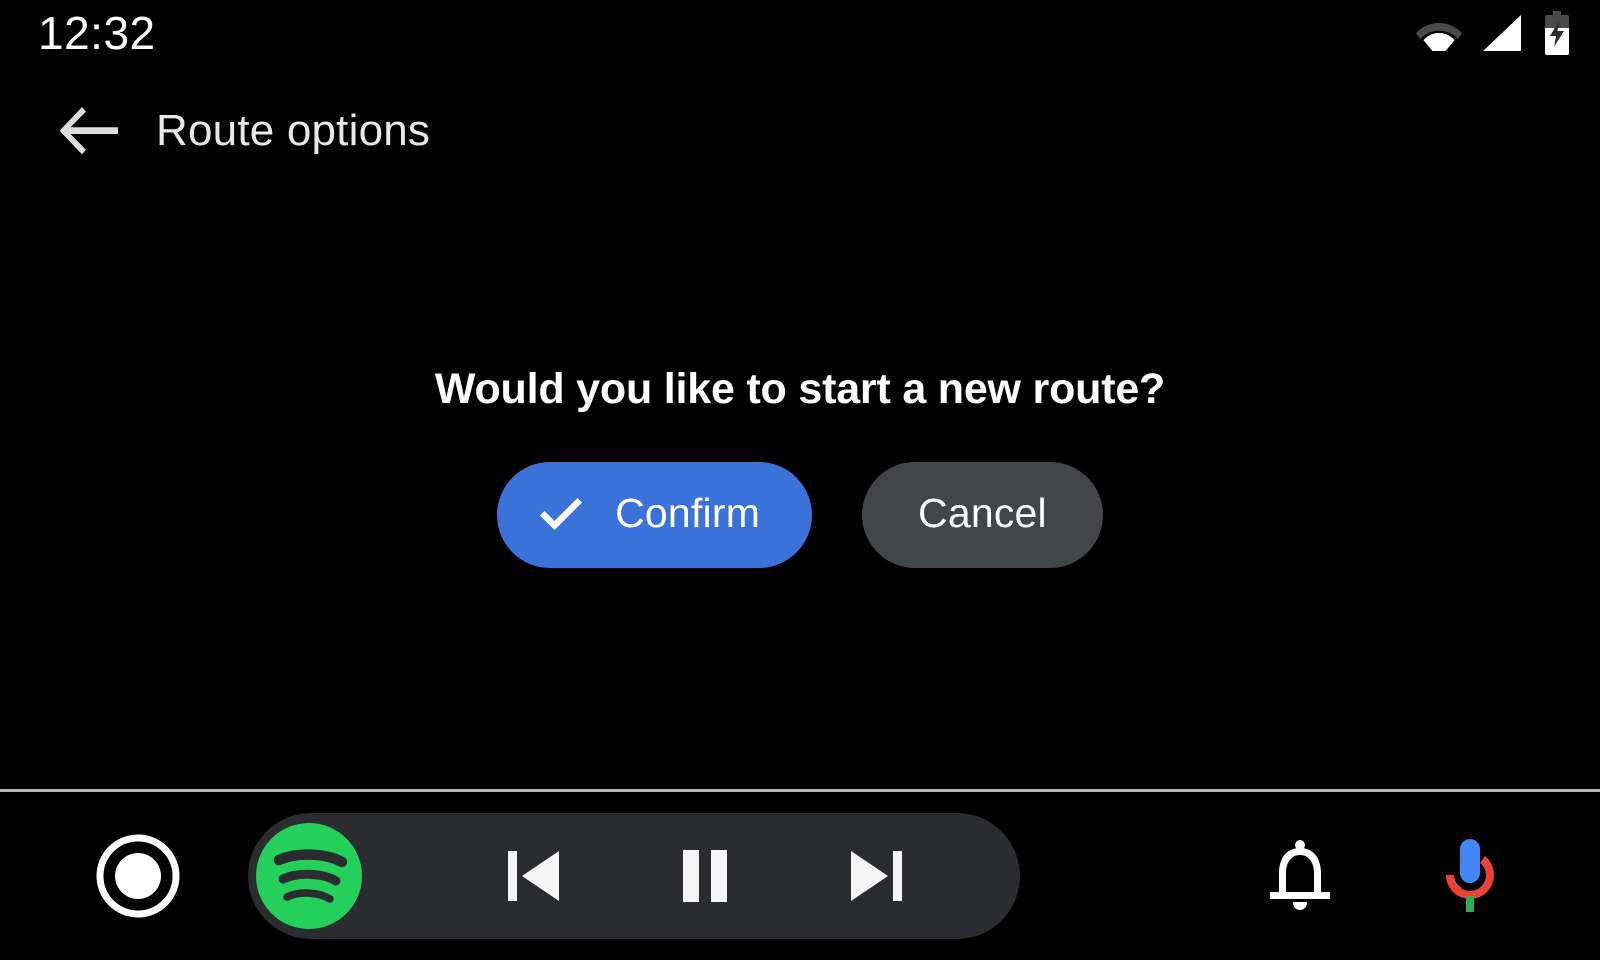 The width and height of the screenshot is (1600, 960). What do you see at coordinates (97, 33) in the screenshot?
I see `status-bar-clock: 12:32` at bounding box center [97, 33].